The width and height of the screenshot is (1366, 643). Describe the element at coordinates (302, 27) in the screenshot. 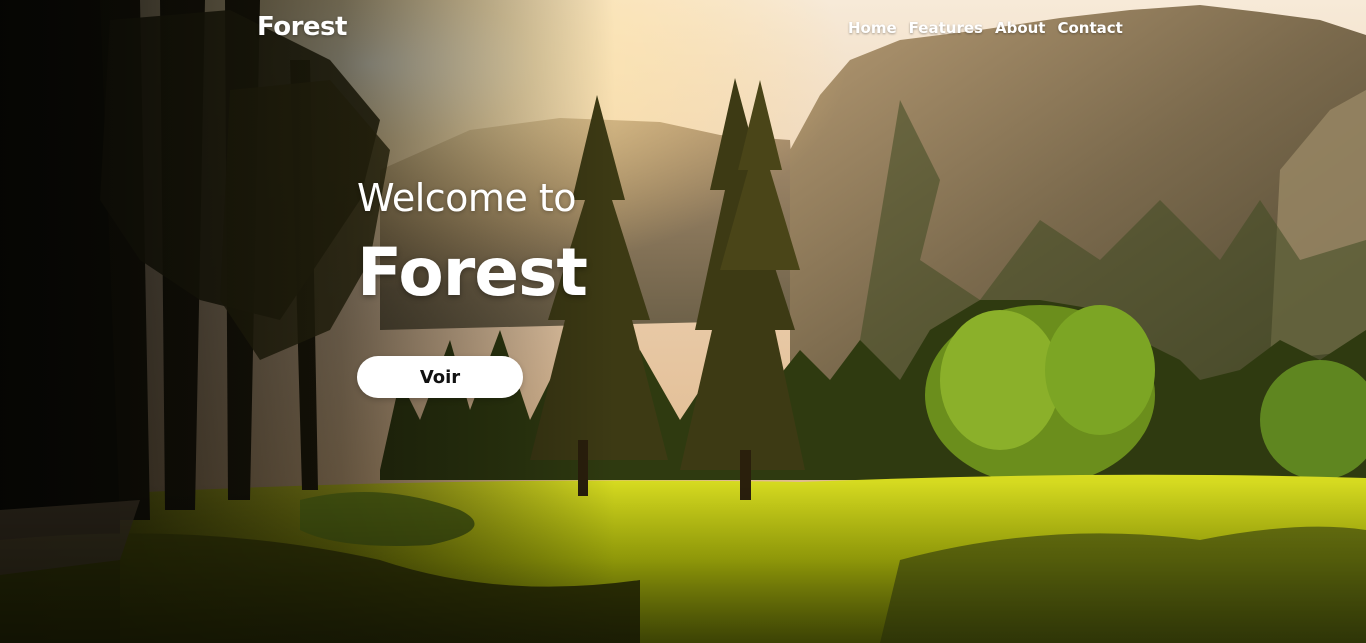

I see `site-logo: Forest` at that location.